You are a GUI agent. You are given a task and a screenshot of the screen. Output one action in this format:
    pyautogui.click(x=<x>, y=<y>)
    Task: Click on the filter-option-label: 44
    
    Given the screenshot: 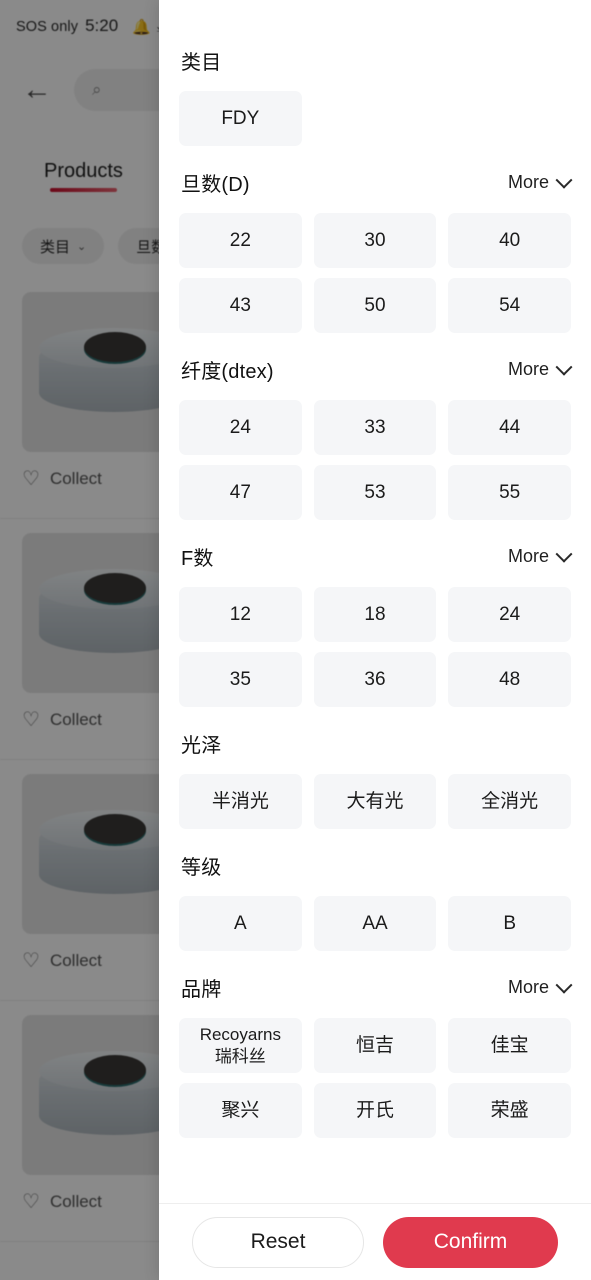 What is the action you would take?
    pyautogui.click(x=510, y=427)
    